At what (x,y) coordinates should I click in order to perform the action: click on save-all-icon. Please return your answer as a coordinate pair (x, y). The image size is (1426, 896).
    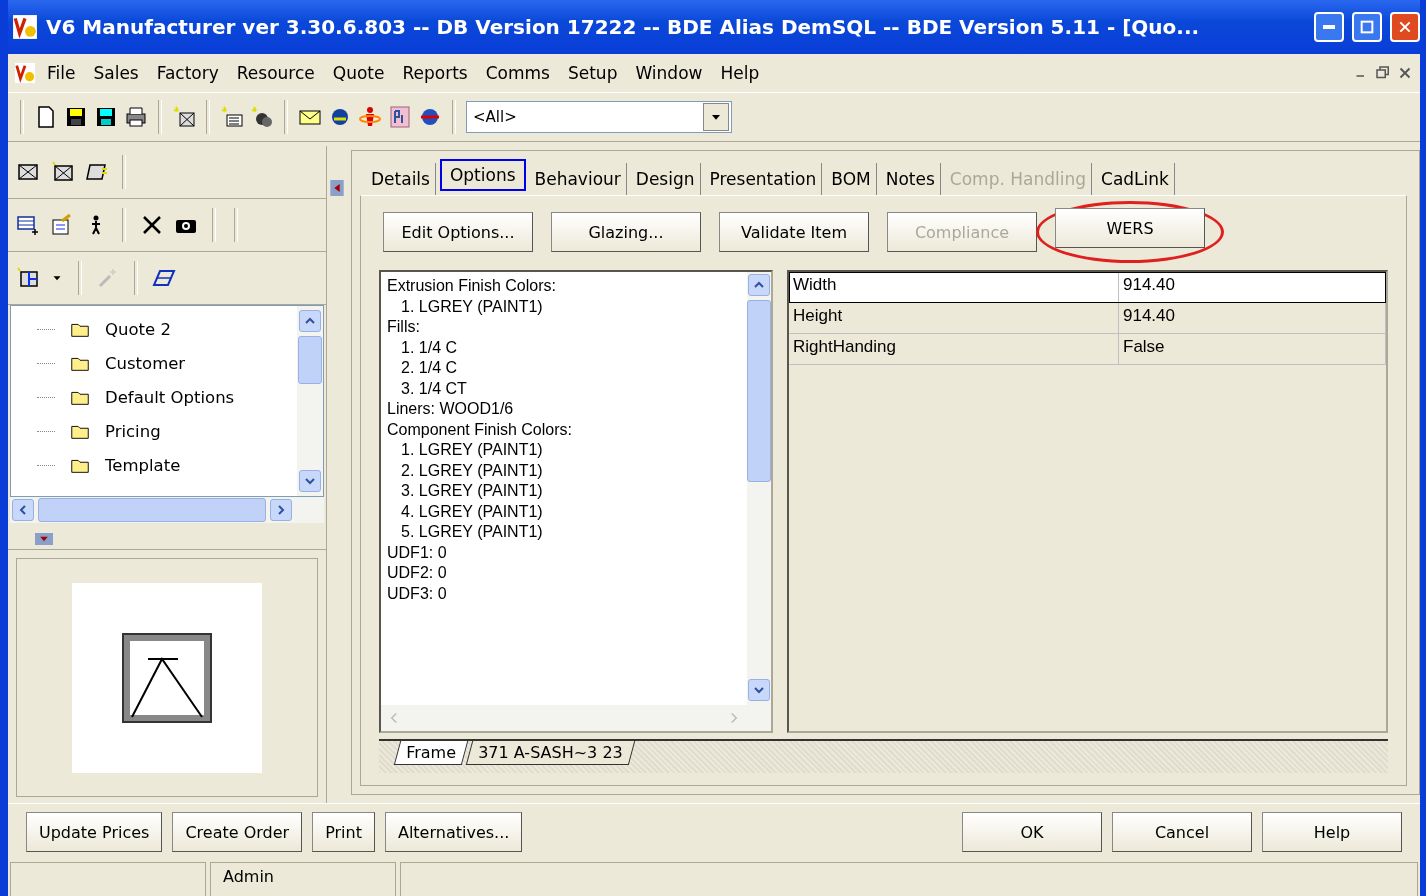
    Looking at the image, I should click on (106, 117).